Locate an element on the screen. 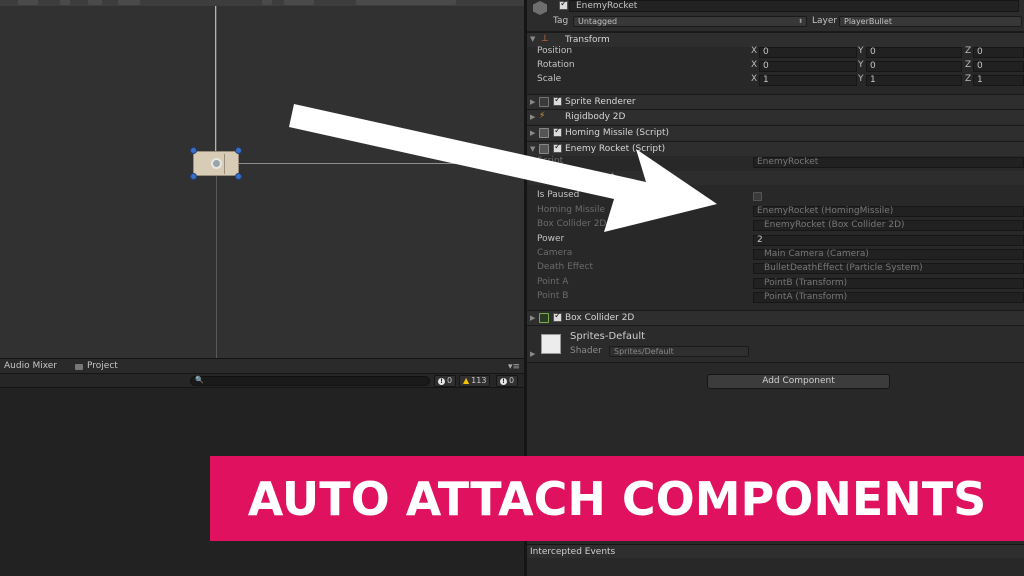  movement-section: ment is located at coordinates (775, 178).